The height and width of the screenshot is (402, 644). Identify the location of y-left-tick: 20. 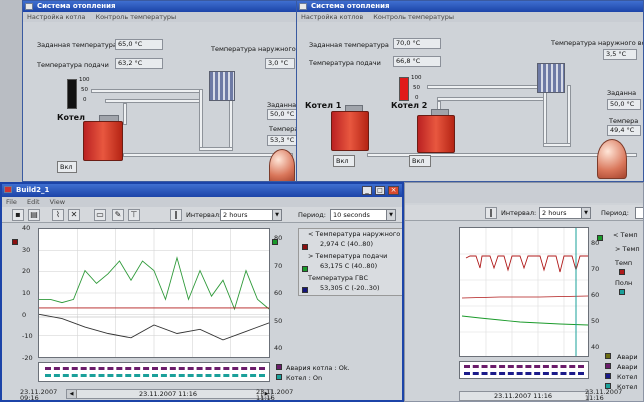
(26, 271).